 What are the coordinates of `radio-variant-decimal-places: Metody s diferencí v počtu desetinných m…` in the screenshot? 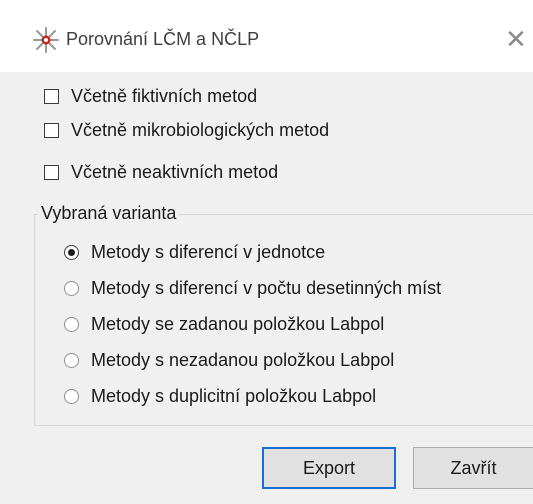 It's located at (252, 288).